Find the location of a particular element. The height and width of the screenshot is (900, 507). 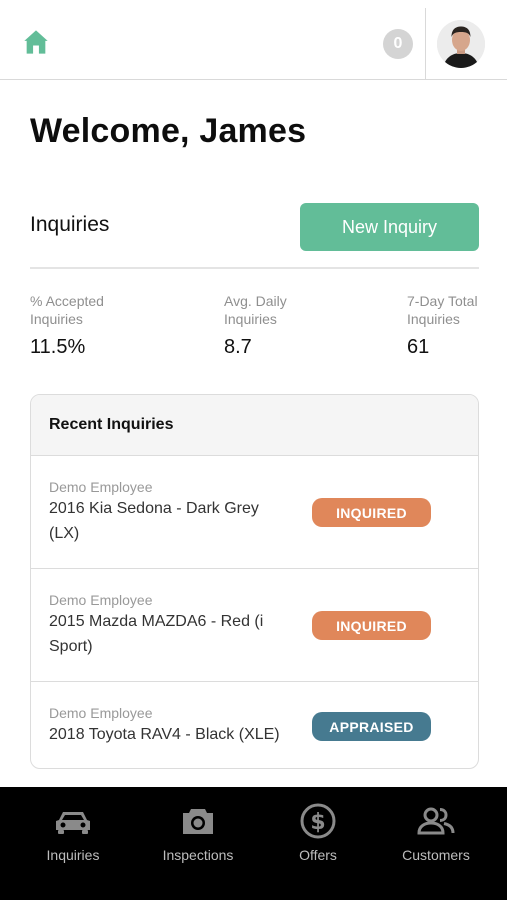

tab-customers: Customers is located at coordinates (436, 843).